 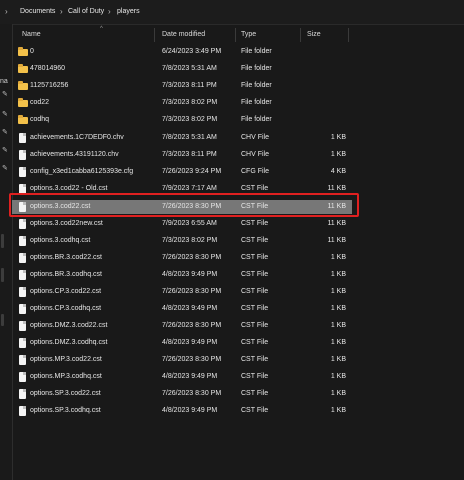 What do you see at coordinates (248, 34) in the screenshot?
I see `column-header-type: Type` at bounding box center [248, 34].